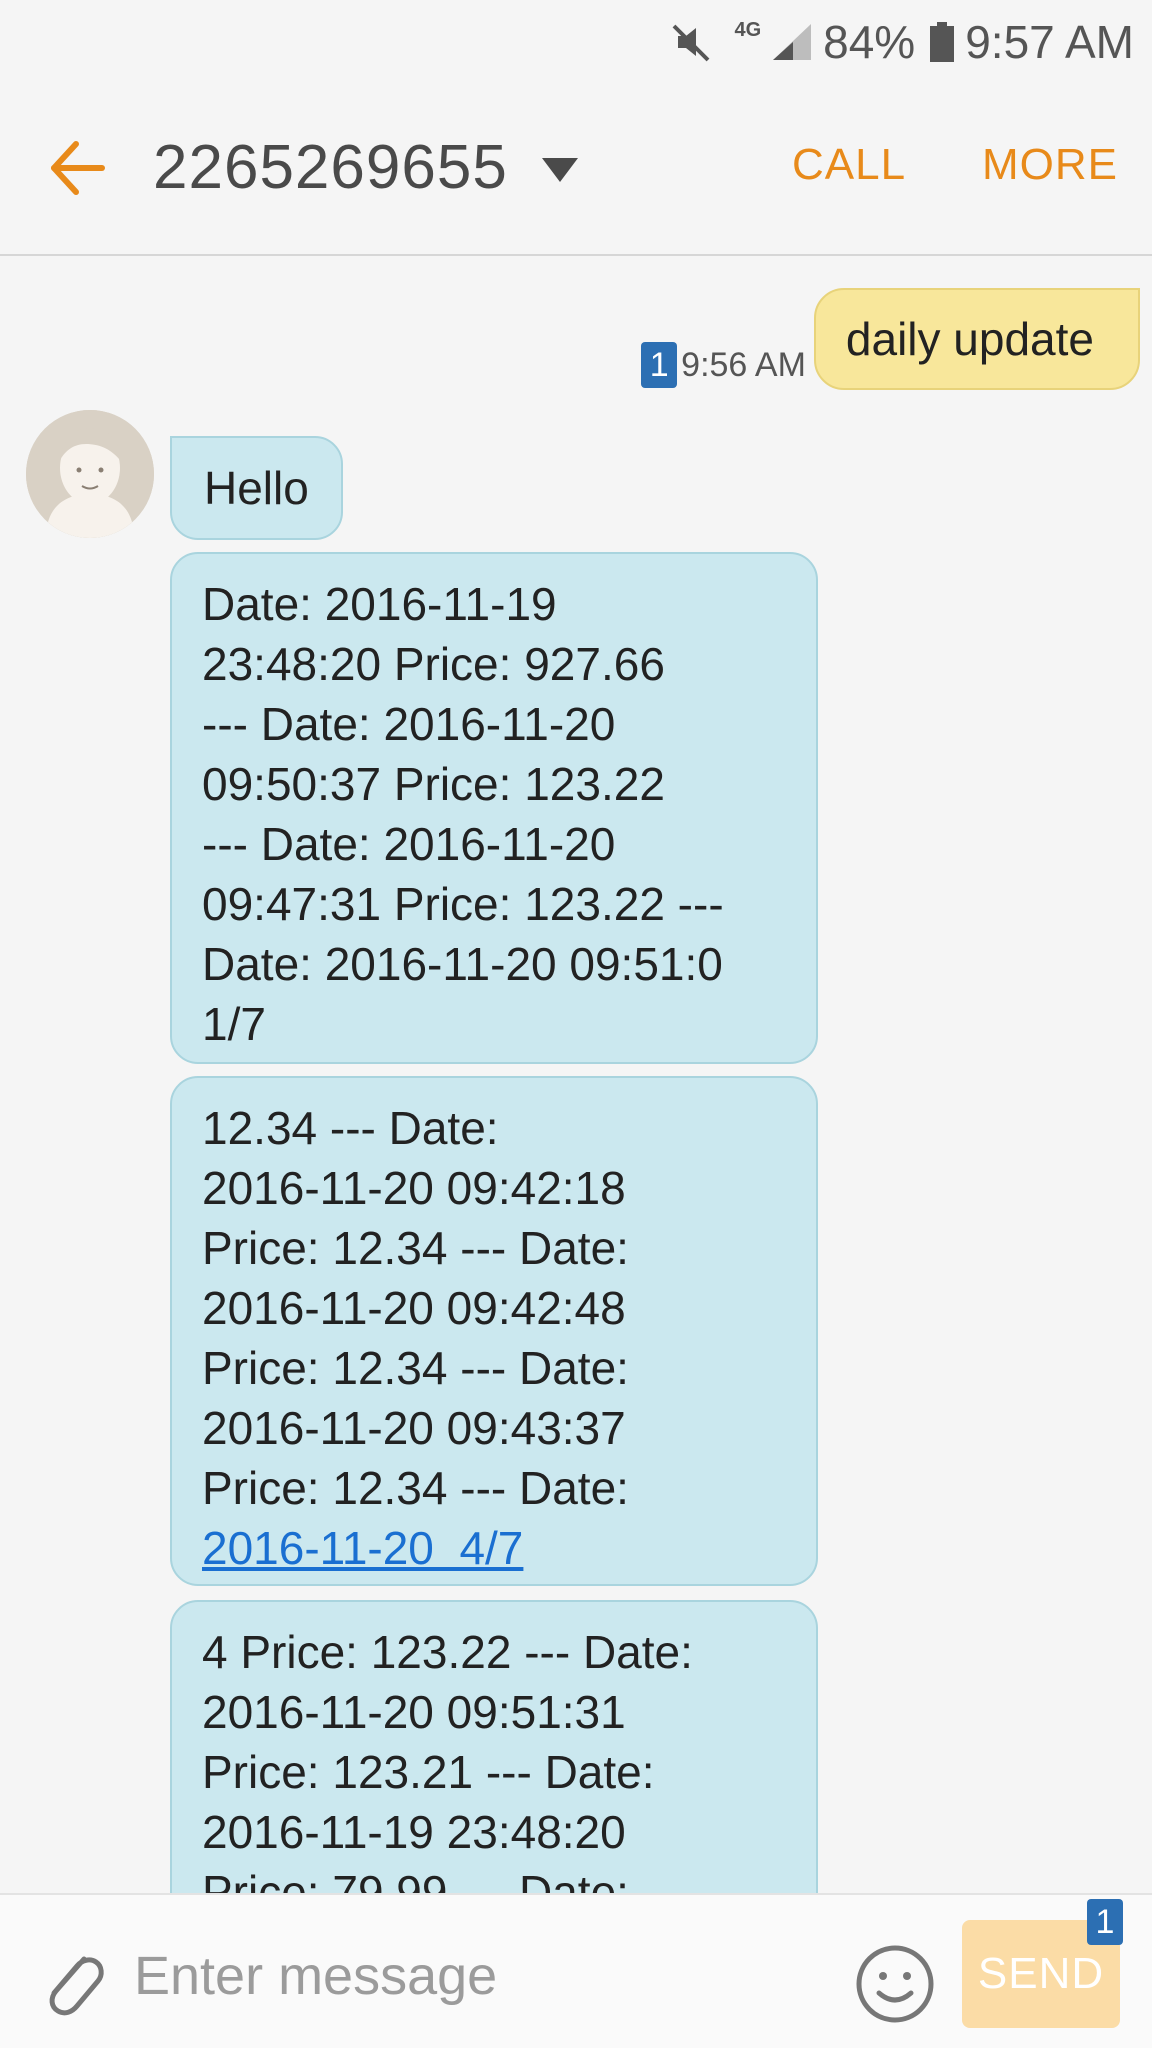 The width and height of the screenshot is (1152, 2048). I want to click on battery-icon, so click(942, 42).